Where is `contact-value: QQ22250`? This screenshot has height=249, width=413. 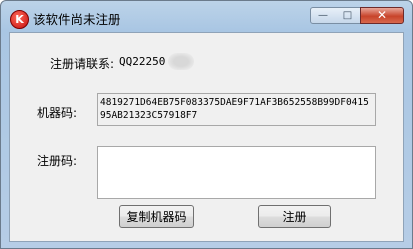
contact-value: QQ22250 is located at coordinates (142, 61).